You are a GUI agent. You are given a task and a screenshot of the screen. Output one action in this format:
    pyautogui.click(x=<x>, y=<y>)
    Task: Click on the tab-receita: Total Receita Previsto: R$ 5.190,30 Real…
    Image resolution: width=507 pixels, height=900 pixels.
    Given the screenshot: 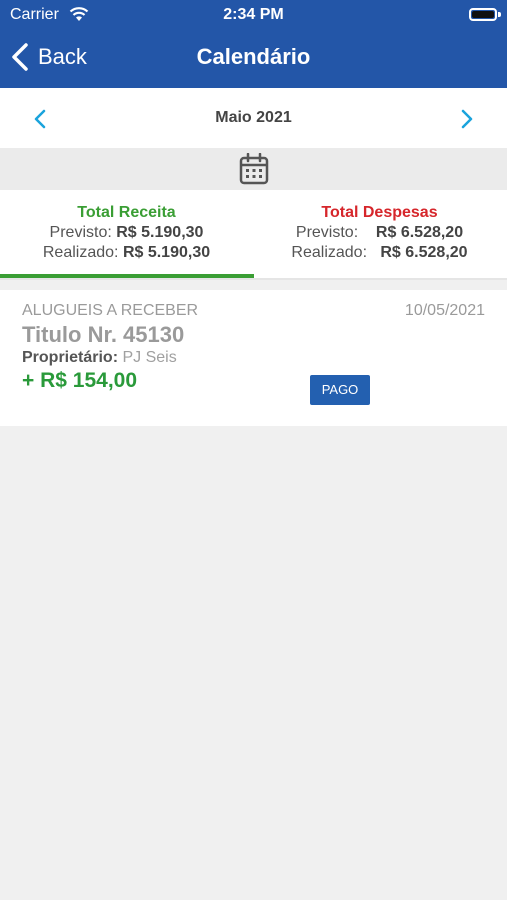 What is the action you would take?
    pyautogui.click(x=126, y=233)
    